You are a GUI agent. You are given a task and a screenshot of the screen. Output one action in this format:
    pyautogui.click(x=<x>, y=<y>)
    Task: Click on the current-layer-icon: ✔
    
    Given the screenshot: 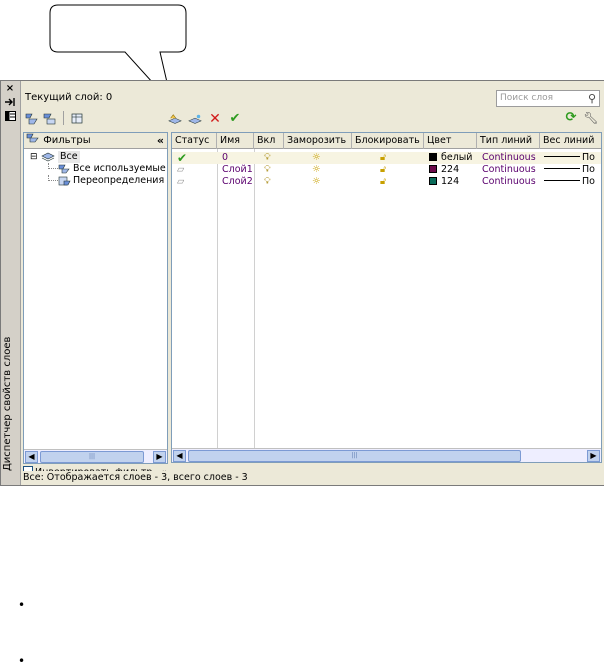 What is the action you would take?
    pyautogui.click(x=182, y=158)
    